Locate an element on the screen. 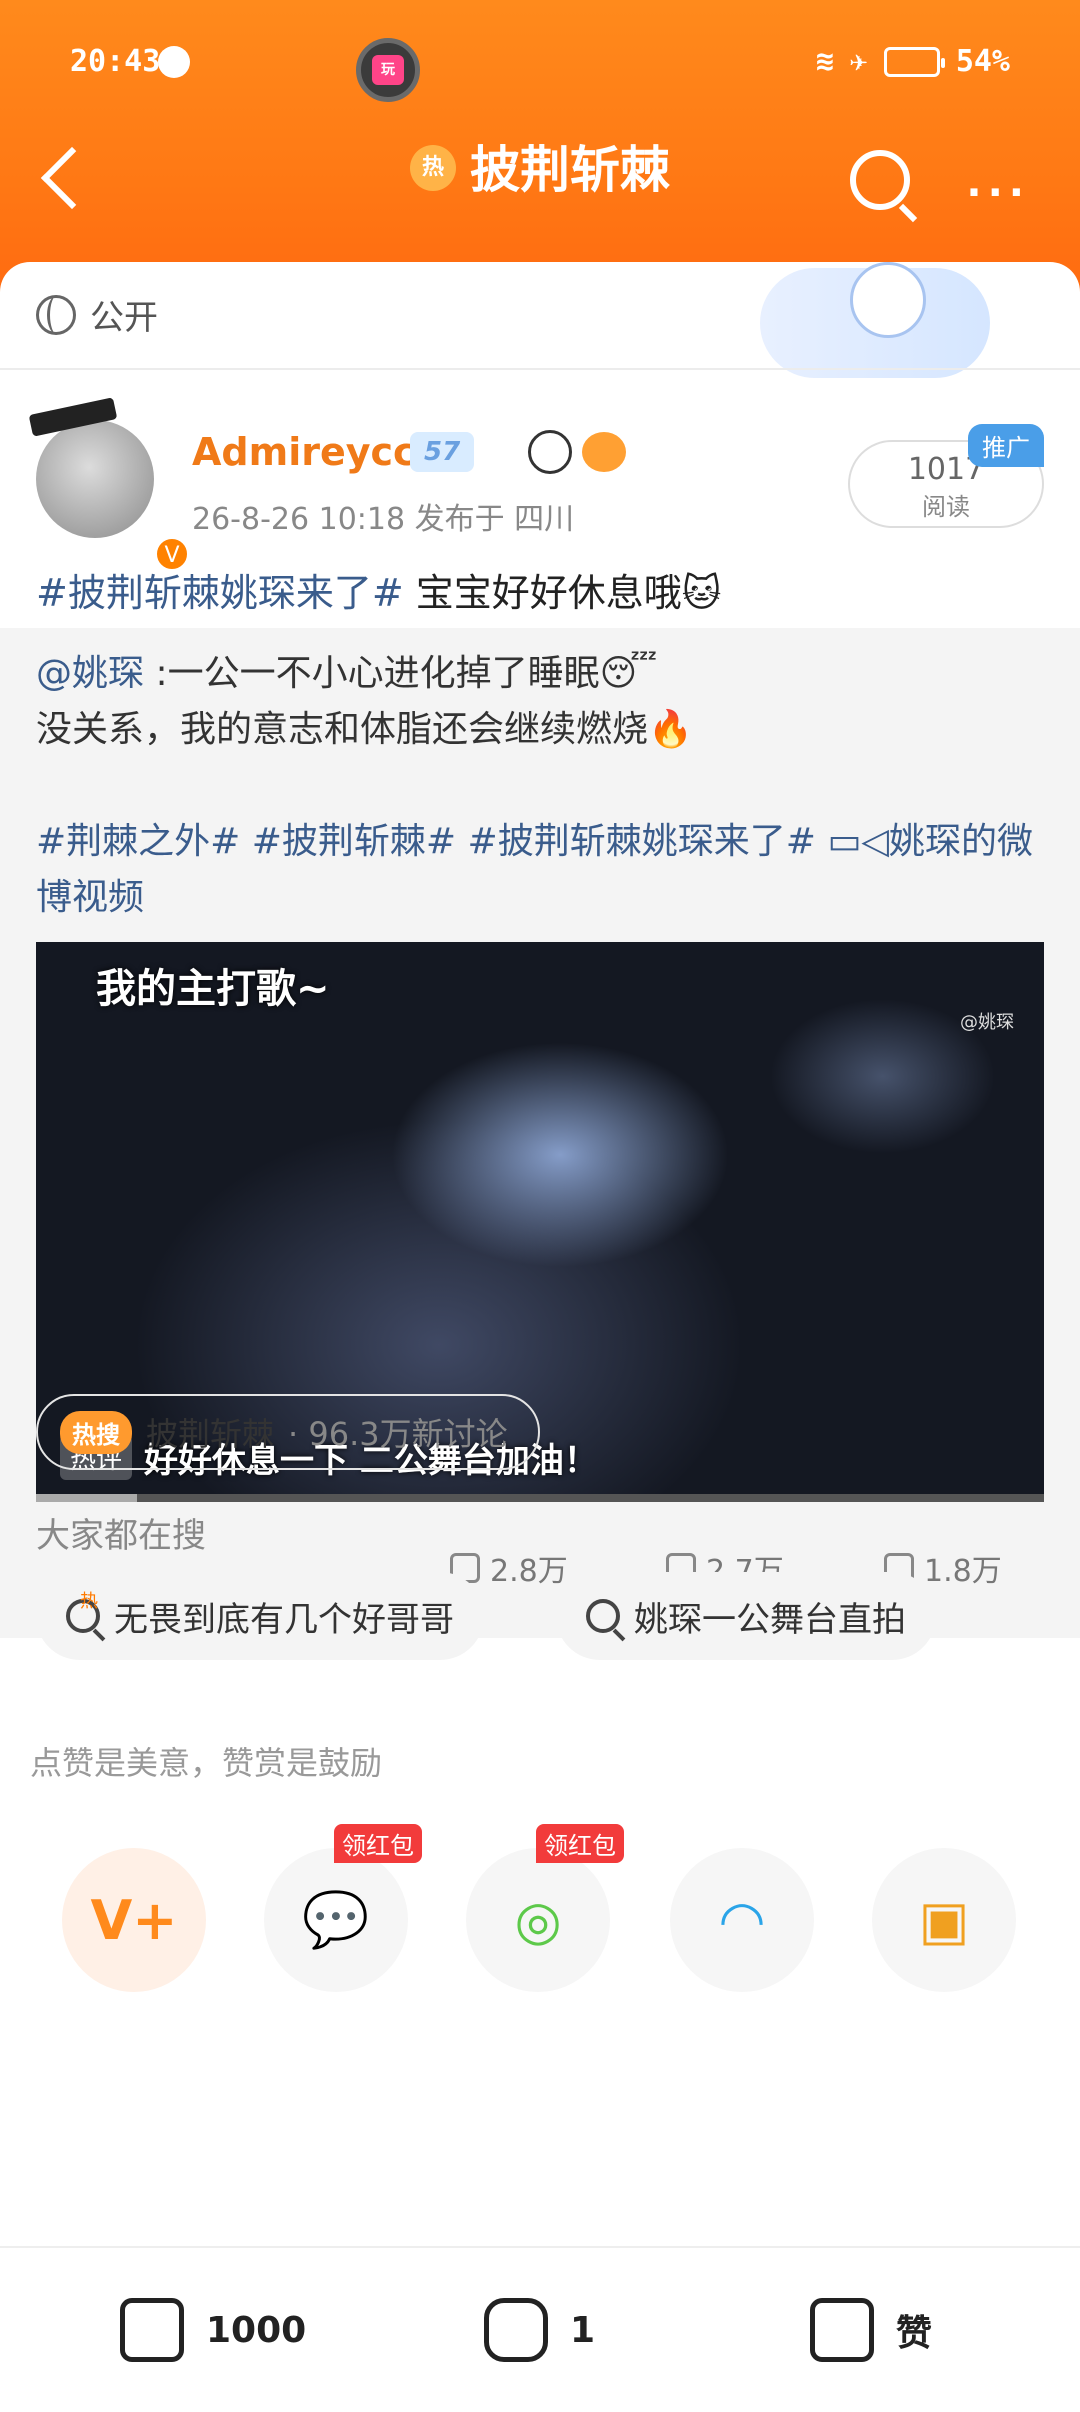 The image size is (1080, 2412). post-text: 宝宝好好休息哦 is located at coordinates (542, 593).